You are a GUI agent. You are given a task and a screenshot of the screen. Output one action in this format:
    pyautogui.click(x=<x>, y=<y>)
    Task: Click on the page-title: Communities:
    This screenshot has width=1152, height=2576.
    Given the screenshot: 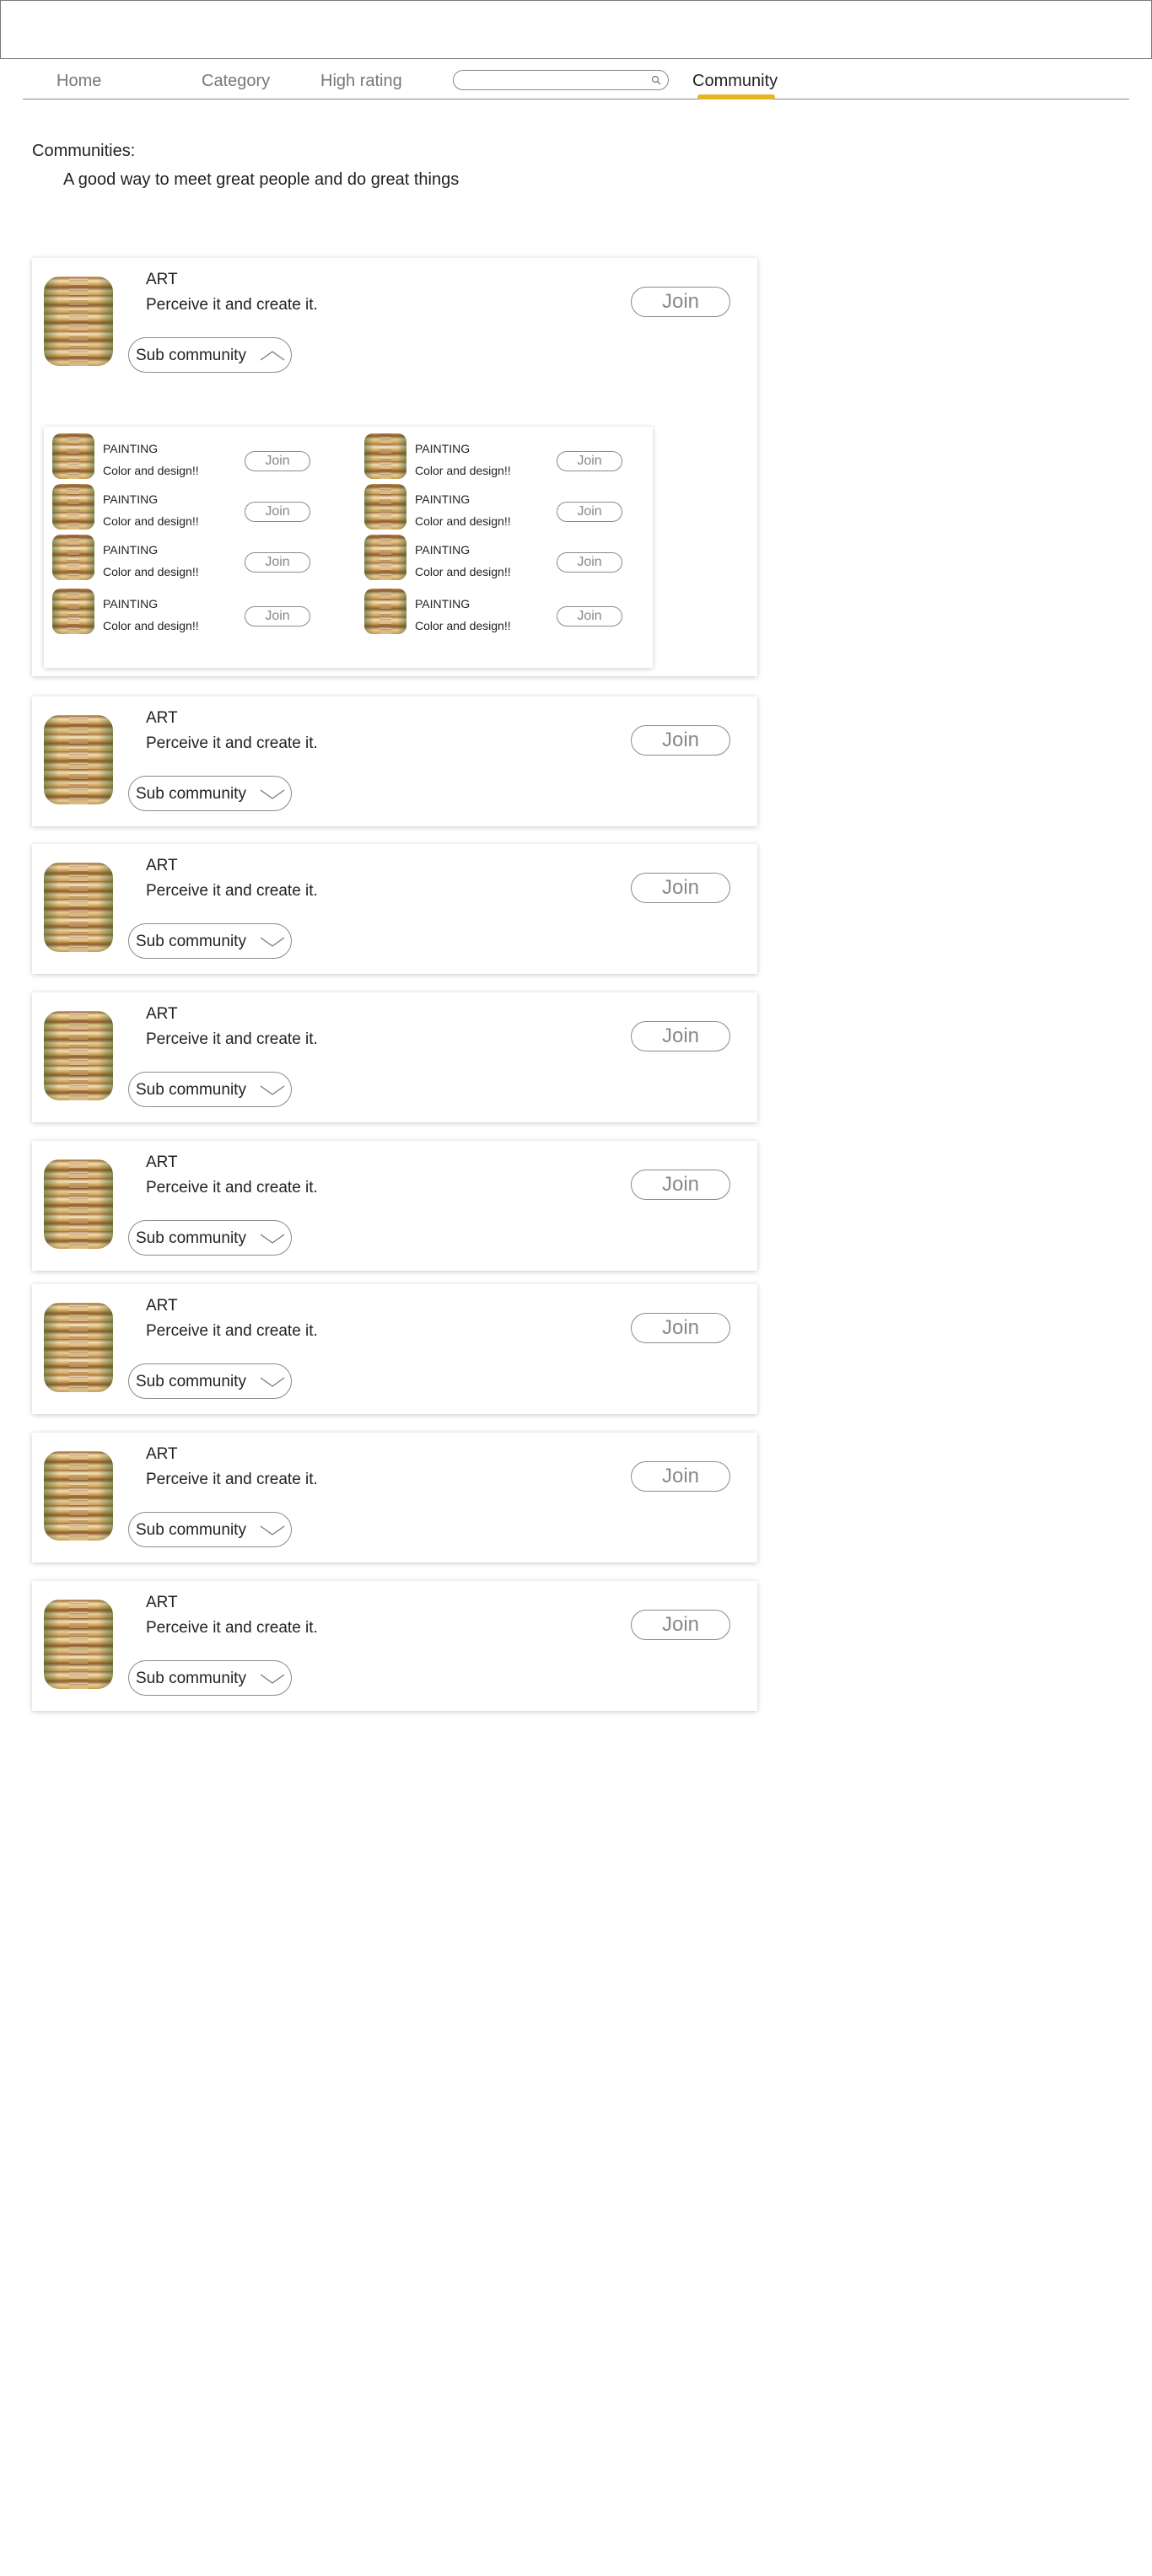 What is the action you would take?
    pyautogui.click(x=84, y=151)
    